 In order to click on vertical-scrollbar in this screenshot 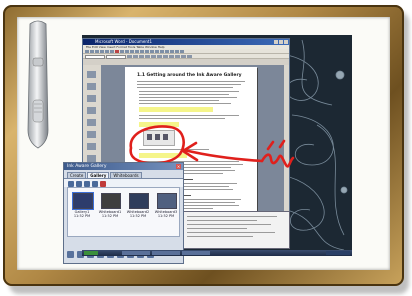, I will do `click(286, 149)`.